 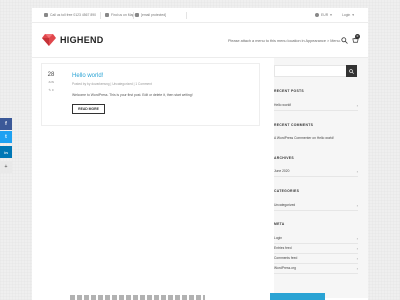 I want to click on recent-post-item: Hello world! ›, so click(x=316, y=105).